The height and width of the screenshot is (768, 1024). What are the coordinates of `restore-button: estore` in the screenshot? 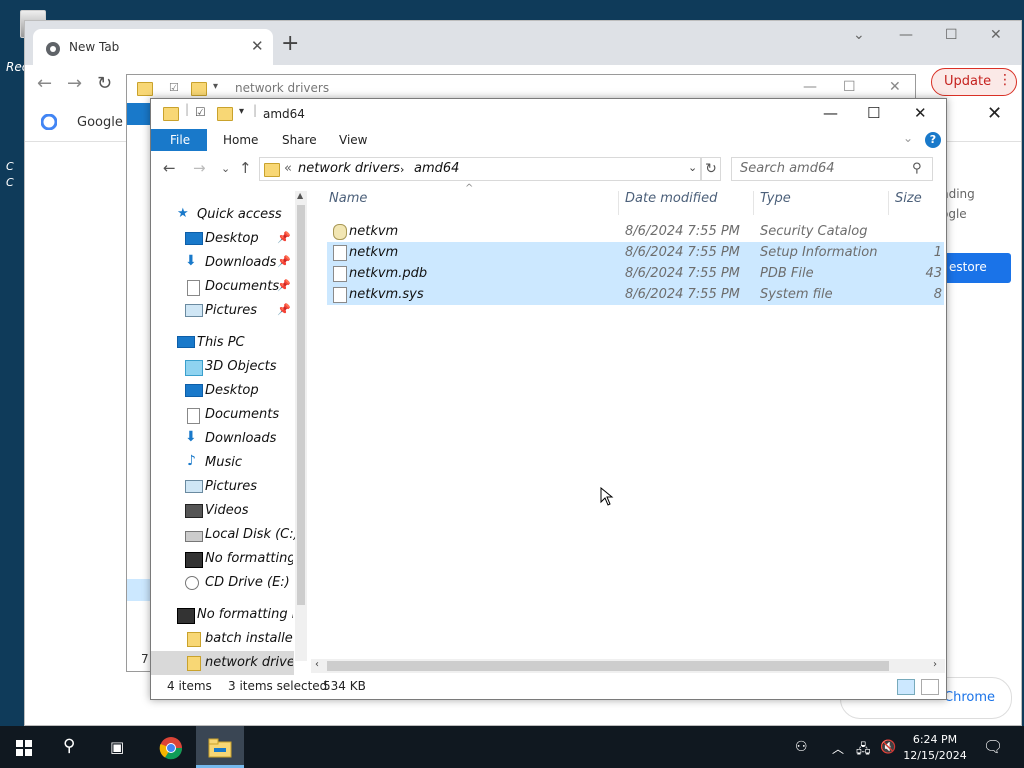 It's located at (975, 268).